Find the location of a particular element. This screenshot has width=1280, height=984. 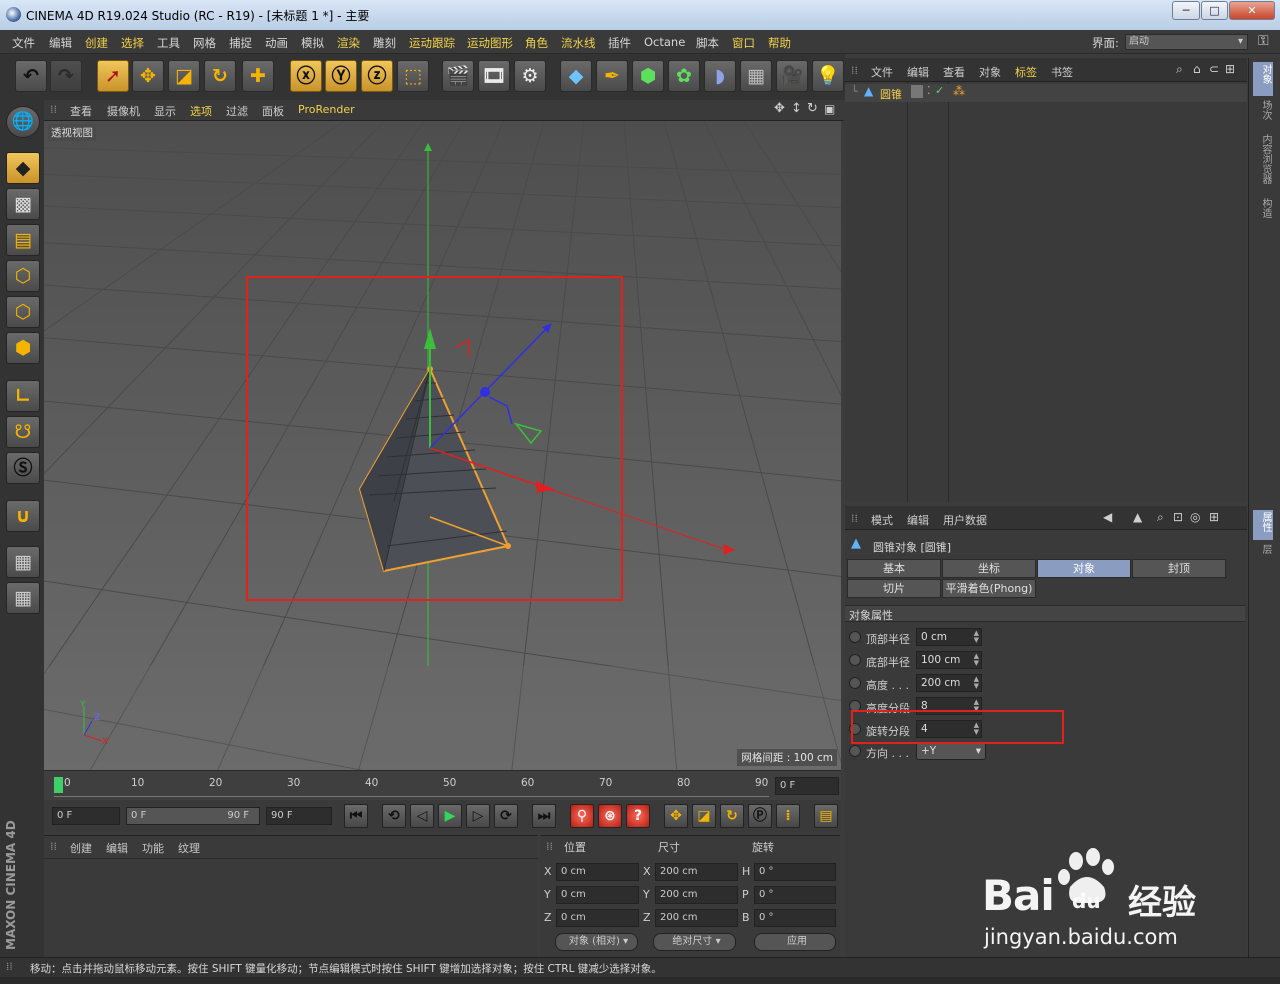

z-axis-lock-button: ⓩ is located at coordinates (377, 76).